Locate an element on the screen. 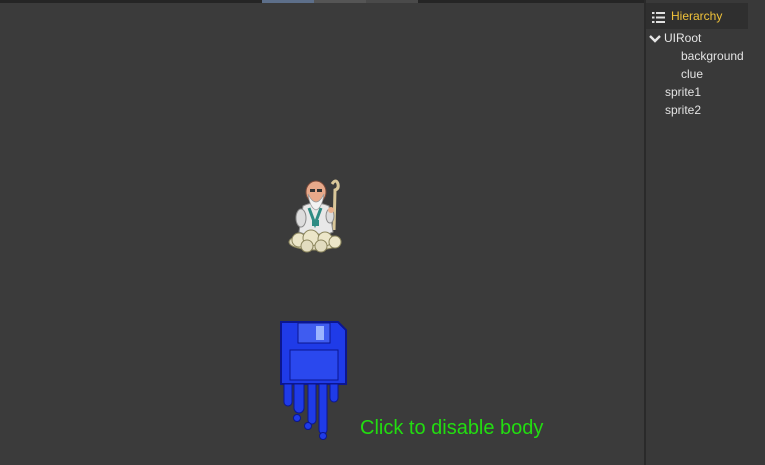  floppy-disk-sprite is located at coordinates (313, 381).